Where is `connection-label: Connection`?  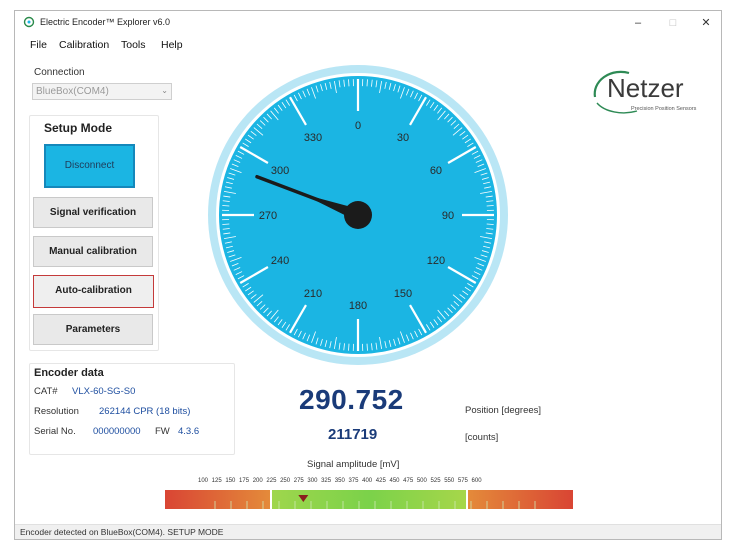
connection-label: Connection is located at coordinates (59, 72).